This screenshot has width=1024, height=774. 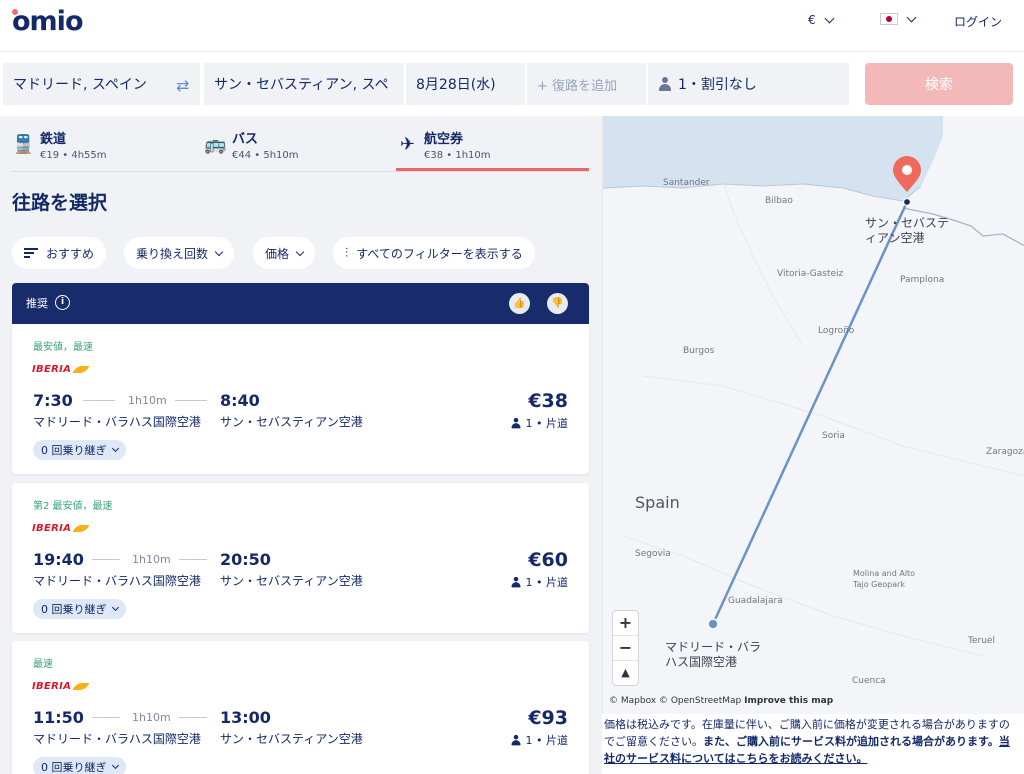 I want to click on iberia-logo: IBERIA, so click(x=61, y=369).